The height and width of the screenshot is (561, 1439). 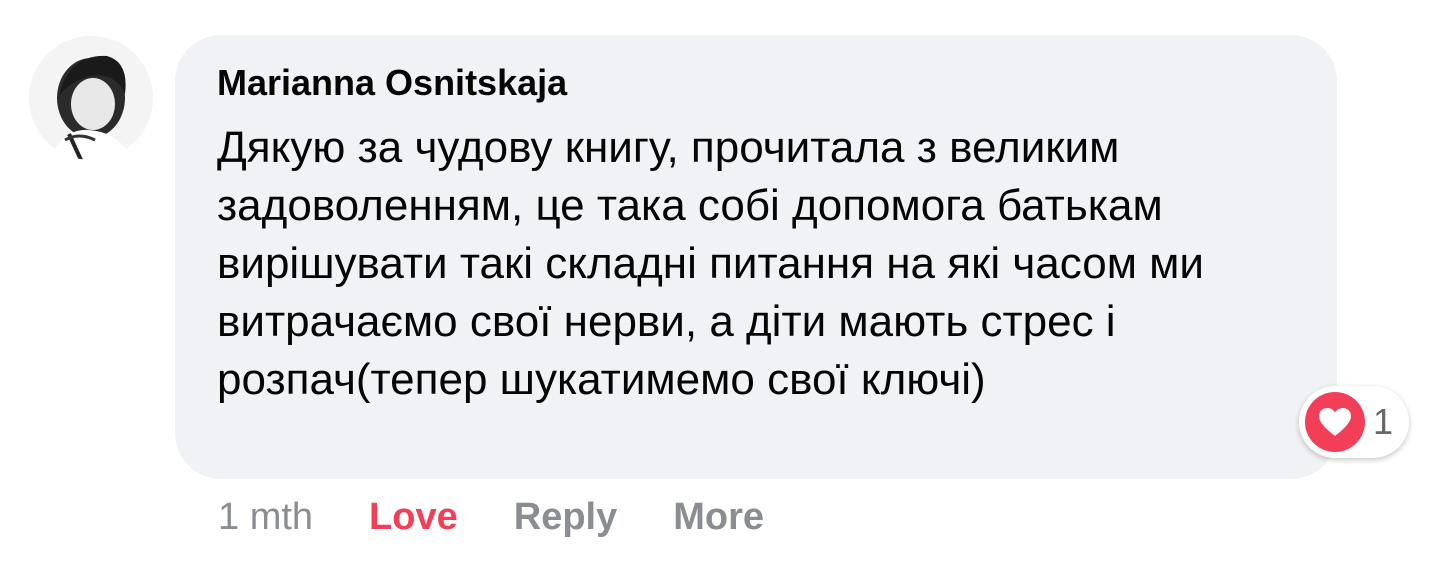 I want to click on timestamp: 1 mth, so click(x=265, y=517).